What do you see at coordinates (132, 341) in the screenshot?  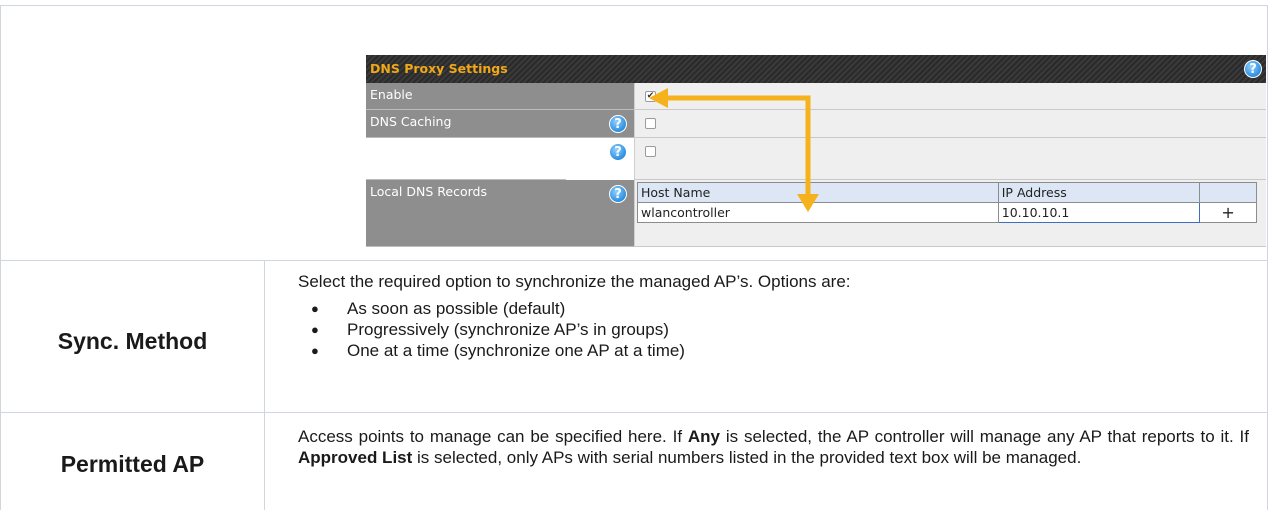 I see `sync-method-label: Sync. Method` at bounding box center [132, 341].